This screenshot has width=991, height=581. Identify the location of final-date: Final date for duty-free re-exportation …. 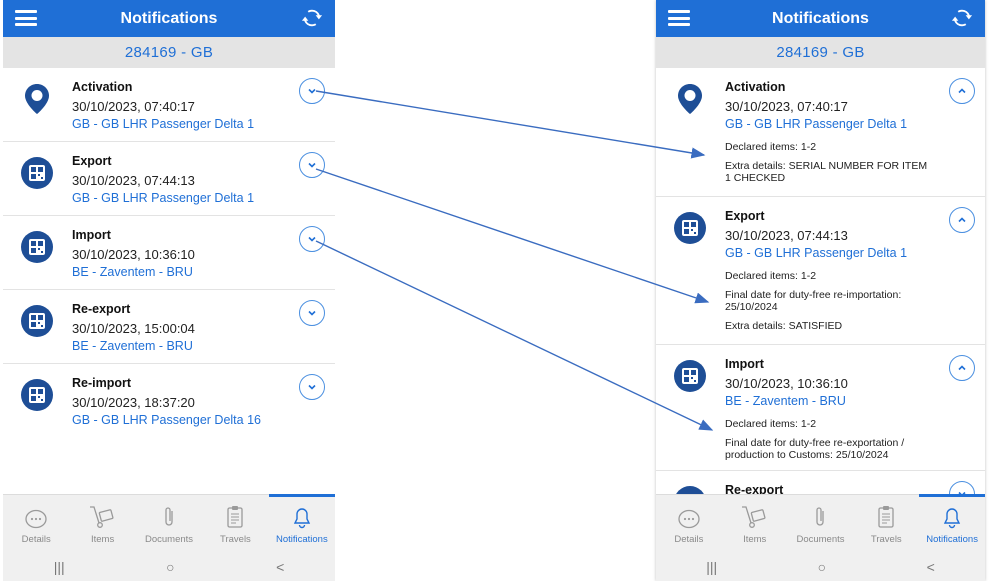
(815, 449).